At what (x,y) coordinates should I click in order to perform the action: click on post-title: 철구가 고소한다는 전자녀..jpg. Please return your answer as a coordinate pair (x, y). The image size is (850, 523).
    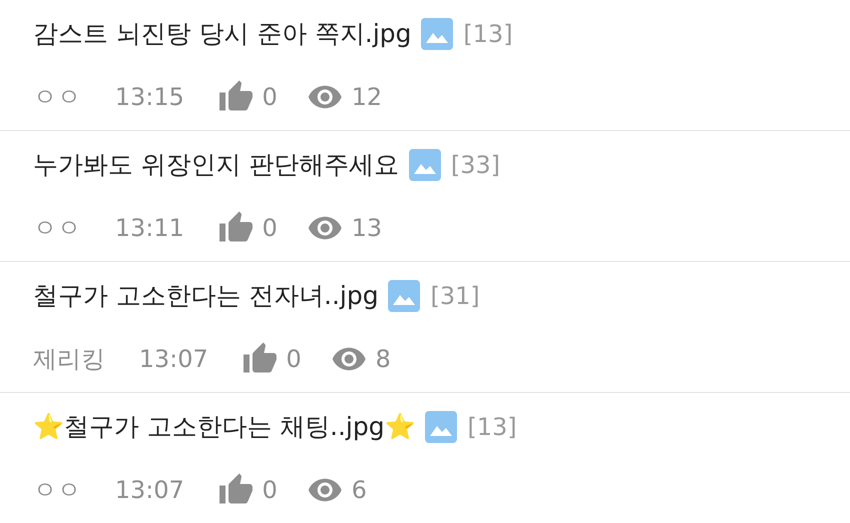
    Looking at the image, I should click on (205, 296).